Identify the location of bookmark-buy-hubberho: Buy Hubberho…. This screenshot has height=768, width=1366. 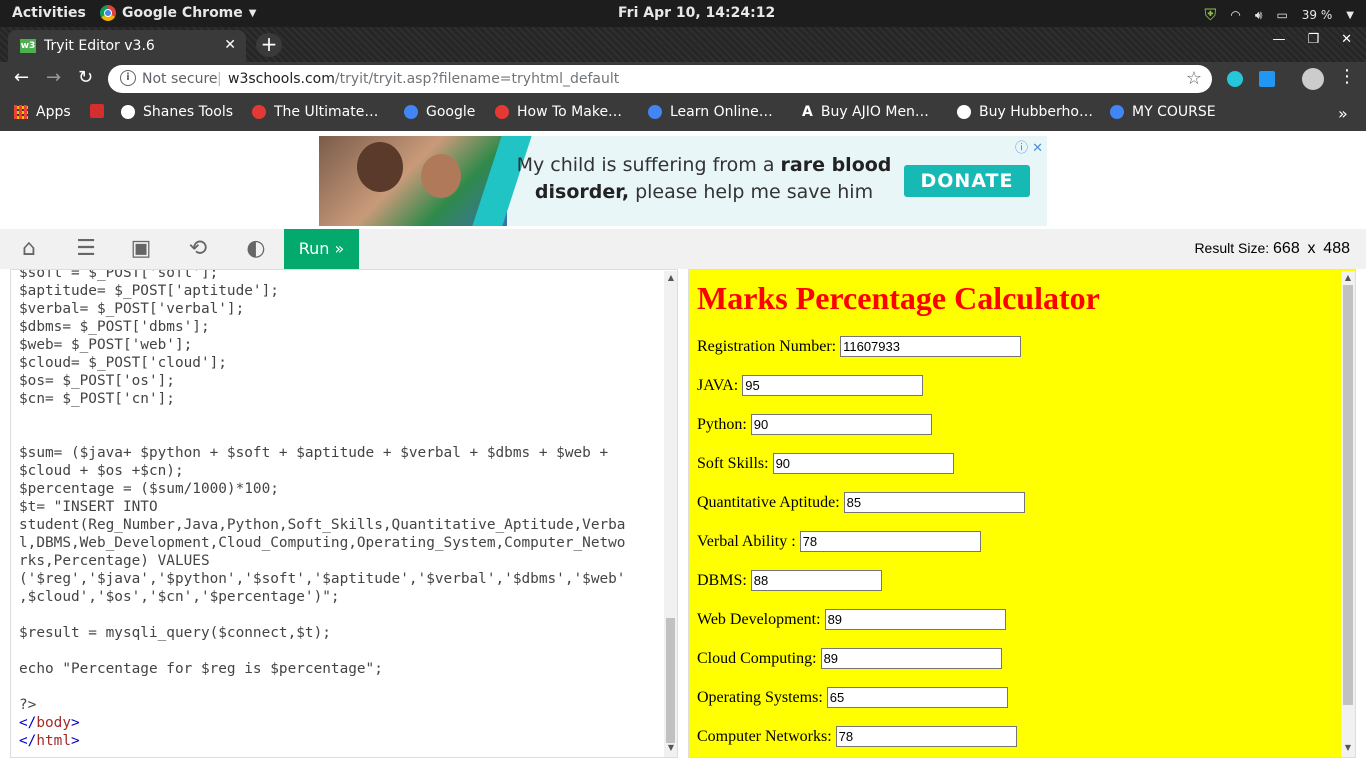
(1025, 112).